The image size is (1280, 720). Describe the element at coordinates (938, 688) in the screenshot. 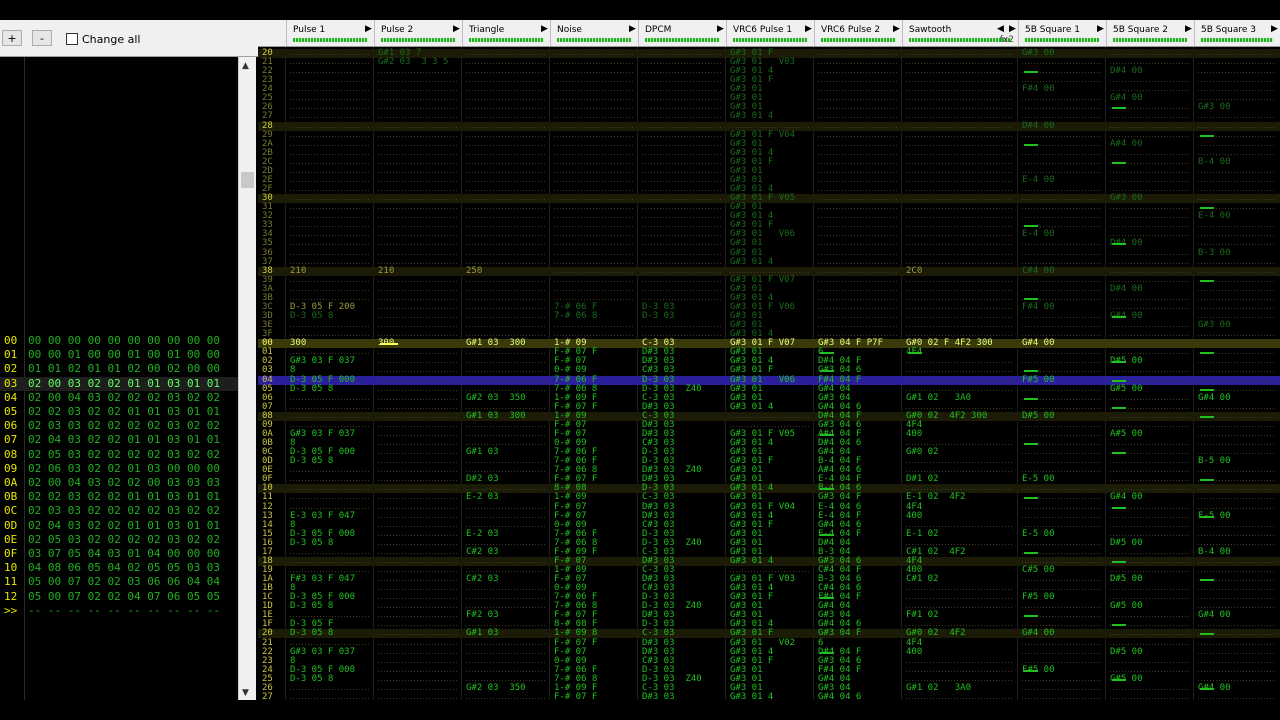

I see `pattern-cell: G#1 02 3A0` at that location.